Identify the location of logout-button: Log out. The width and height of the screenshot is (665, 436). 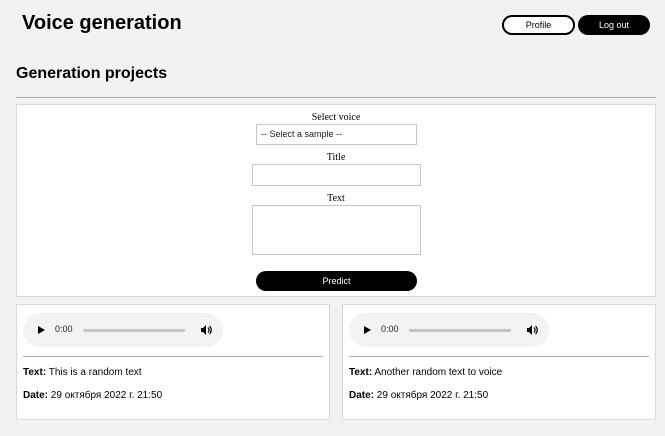
(614, 25).